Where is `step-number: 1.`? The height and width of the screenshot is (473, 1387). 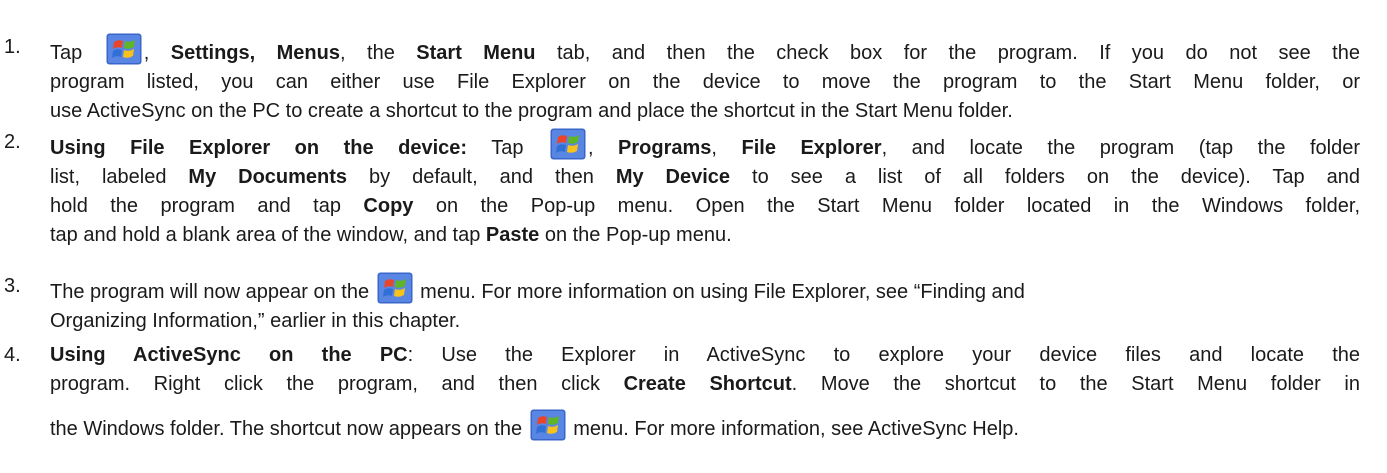 step-number: 1. is located at coordinates (12, 47).